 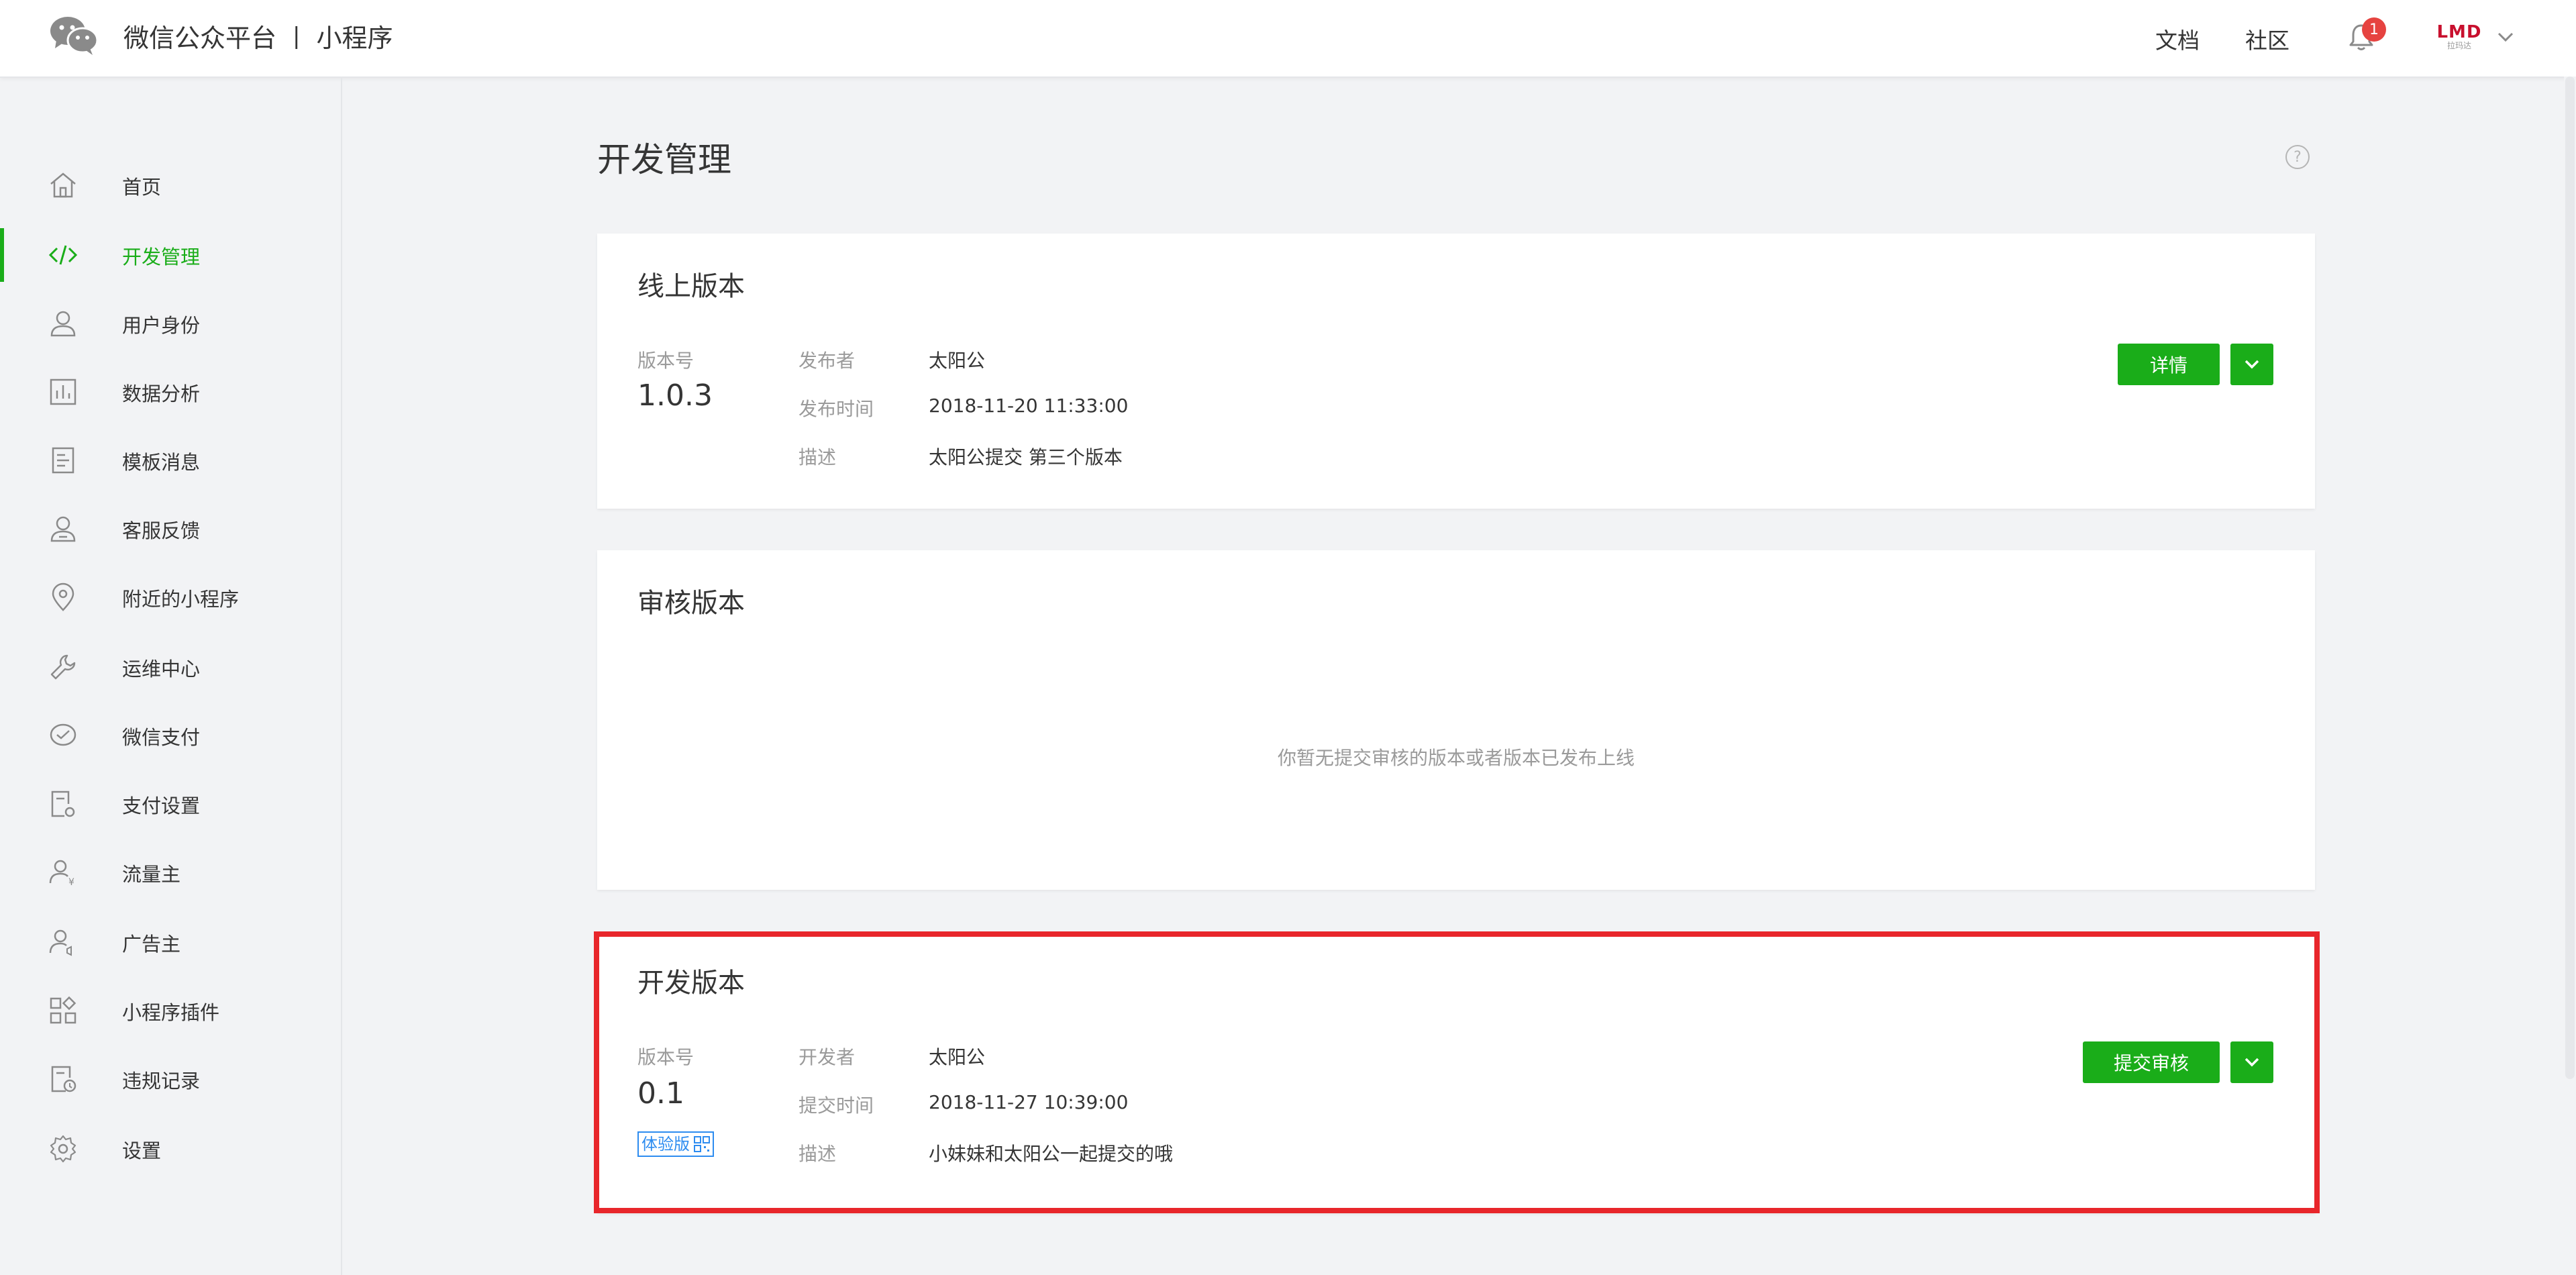 I want to click on developer-value: 太阳公, so click(x=957, y=1057).